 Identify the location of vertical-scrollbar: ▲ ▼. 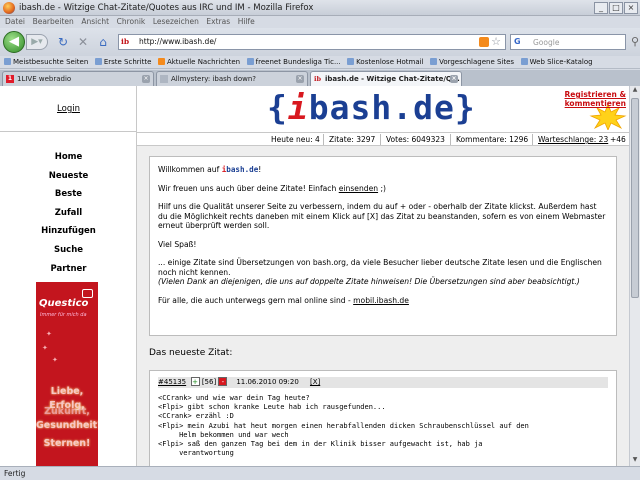
(634, 276).